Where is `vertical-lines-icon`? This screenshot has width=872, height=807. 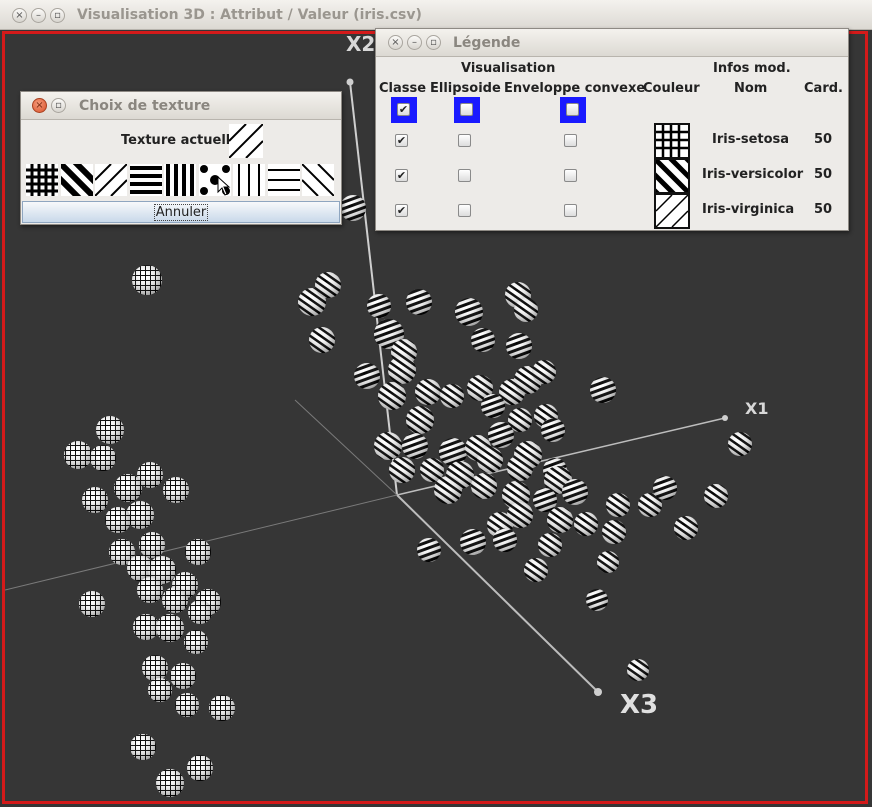 vertical-lines-icon is located at coordinates (180, 180).